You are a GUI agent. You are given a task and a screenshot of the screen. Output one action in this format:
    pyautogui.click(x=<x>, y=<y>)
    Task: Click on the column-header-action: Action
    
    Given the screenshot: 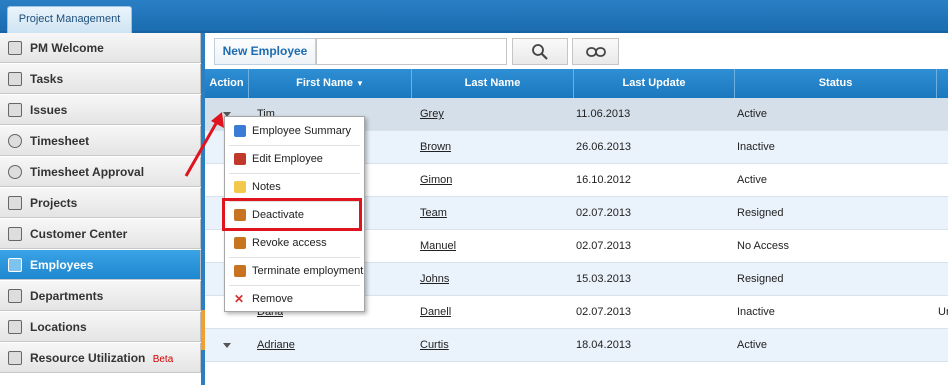 What is the action you would take?
    pyautogui.click(x=227, y=83)
    